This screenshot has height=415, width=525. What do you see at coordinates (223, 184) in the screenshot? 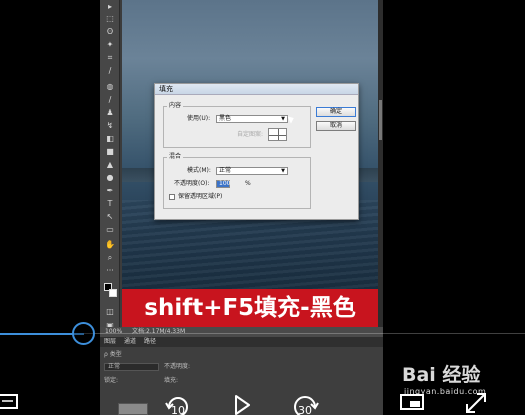
I see `opacity-input: 100` at bounding box center [223, 184].